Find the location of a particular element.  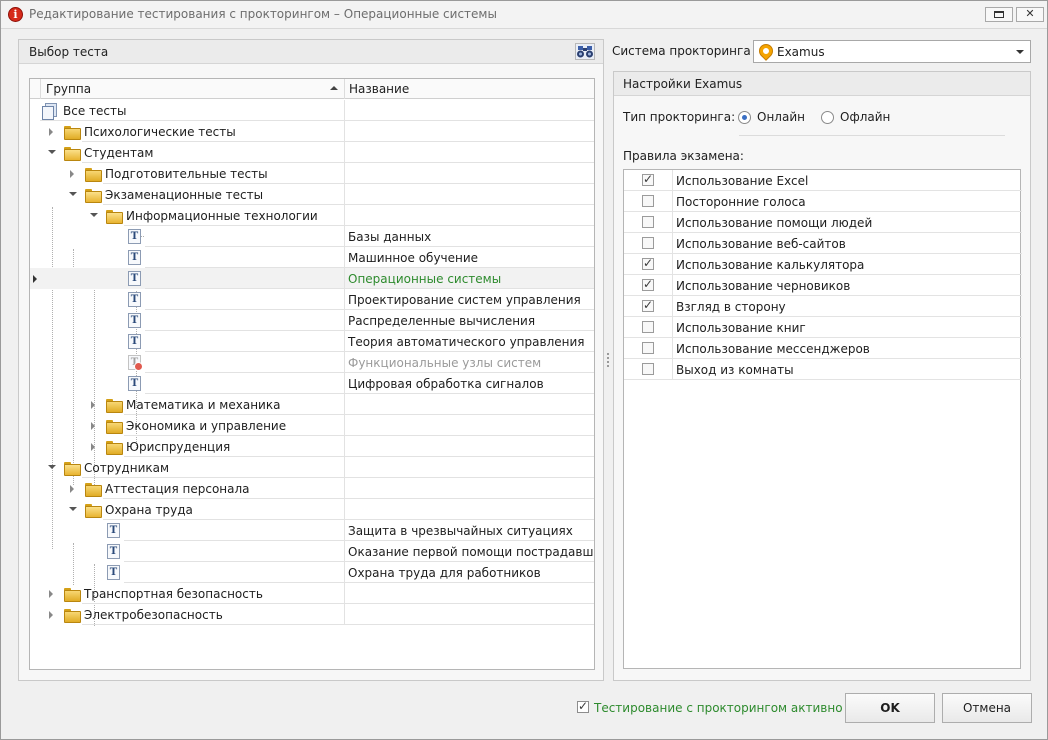

proctoring-type-label: Тип прокторинга: is located at coordinates (679, 117).